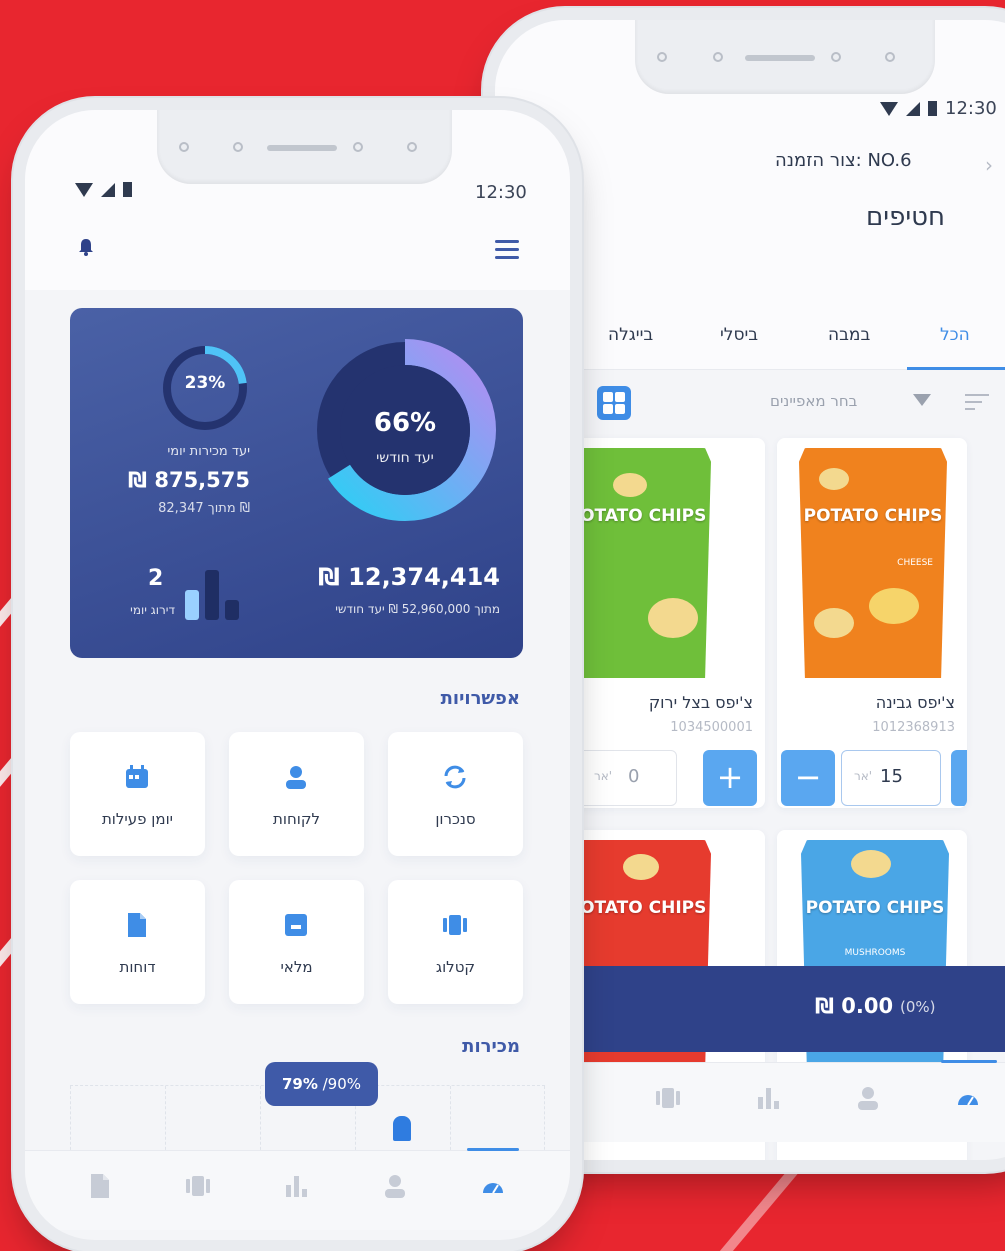 The width and height of the screenshot is (1005, 1251). Describe the element at coordinates (750, 403) in the screenshot. I see `filter-row: בחר מאפיינים` at that location.